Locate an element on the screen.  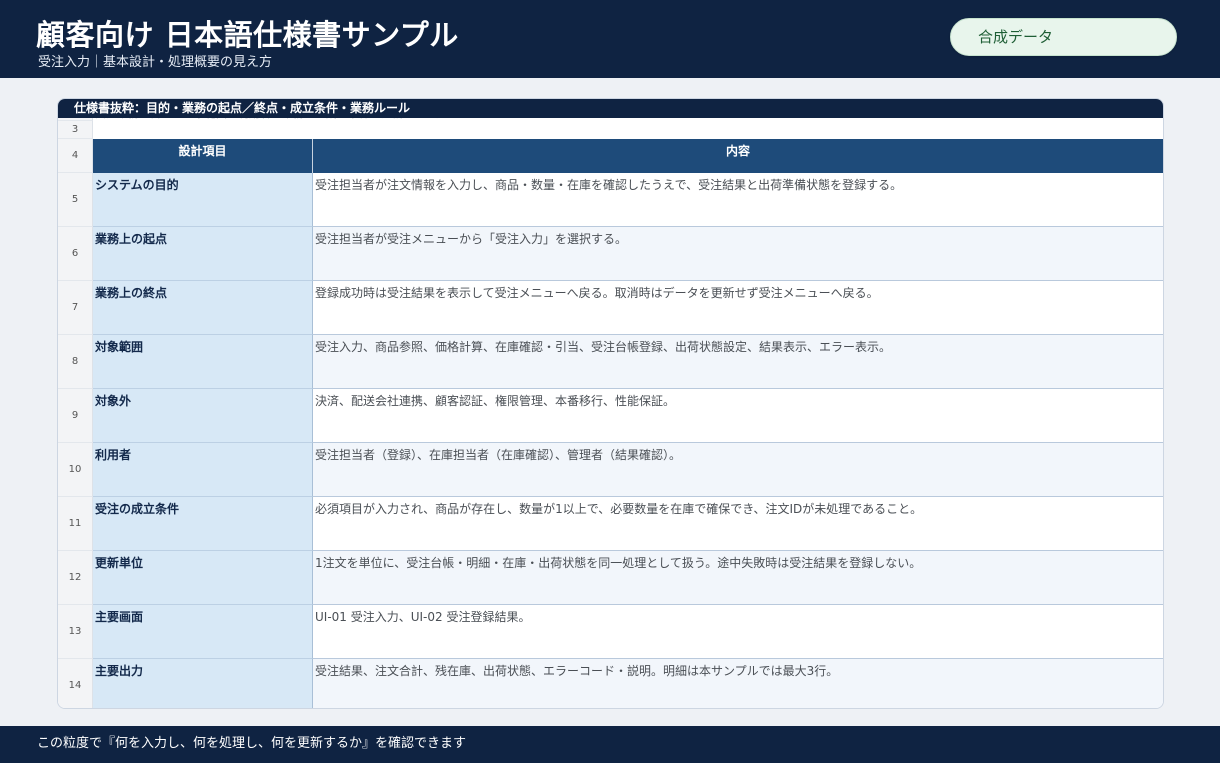
row-number: 6 is located at coordinates (75, 254).